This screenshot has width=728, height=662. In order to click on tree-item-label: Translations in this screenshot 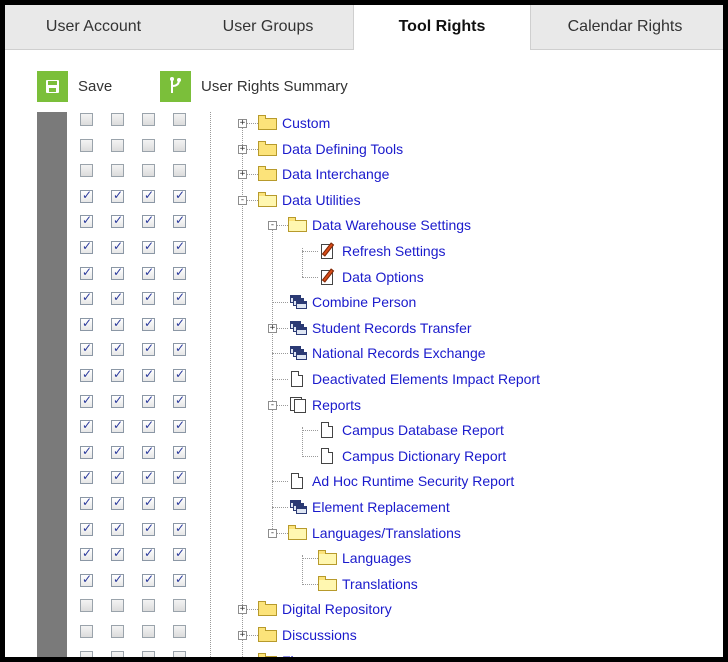, I will do `click(380, 584)`.